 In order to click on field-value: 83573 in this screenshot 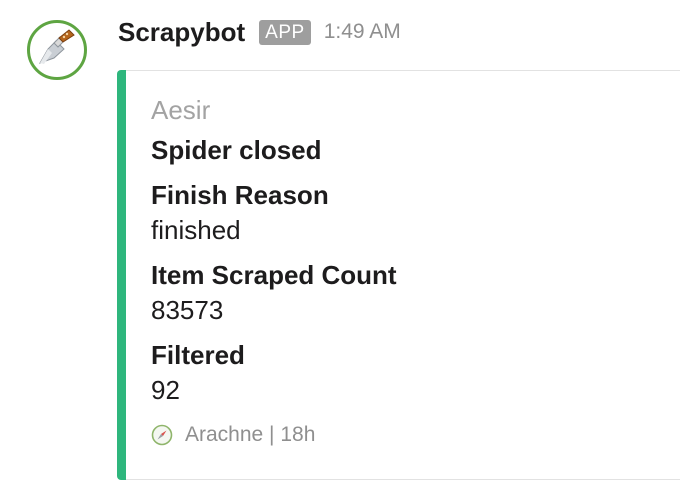, I will do `click(187, 310)`.